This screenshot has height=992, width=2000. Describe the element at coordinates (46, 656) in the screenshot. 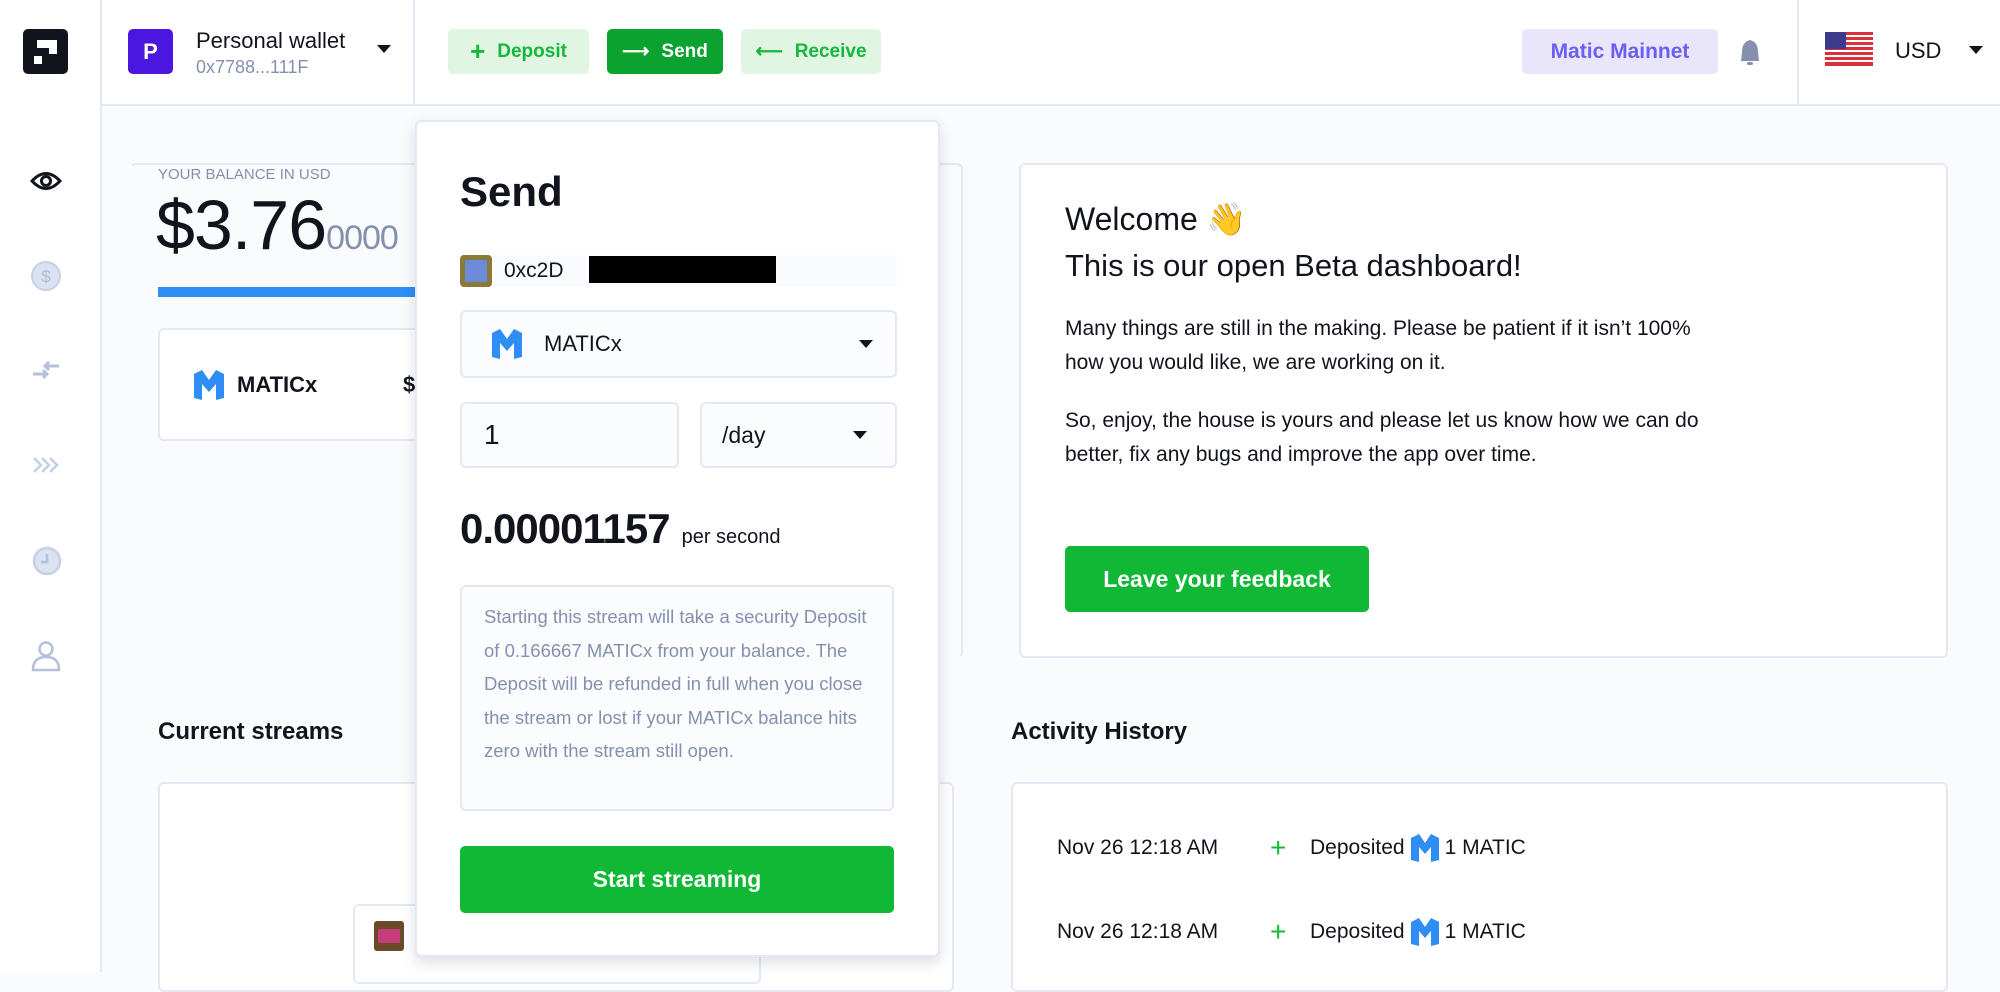

I see `user-icon` at that location.